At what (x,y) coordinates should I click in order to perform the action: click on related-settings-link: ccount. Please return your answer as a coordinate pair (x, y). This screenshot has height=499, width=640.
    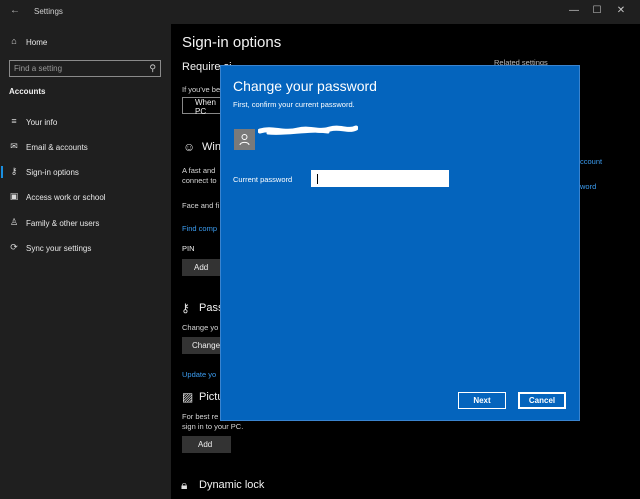
    Looking at the image, I should click on (591, 161).